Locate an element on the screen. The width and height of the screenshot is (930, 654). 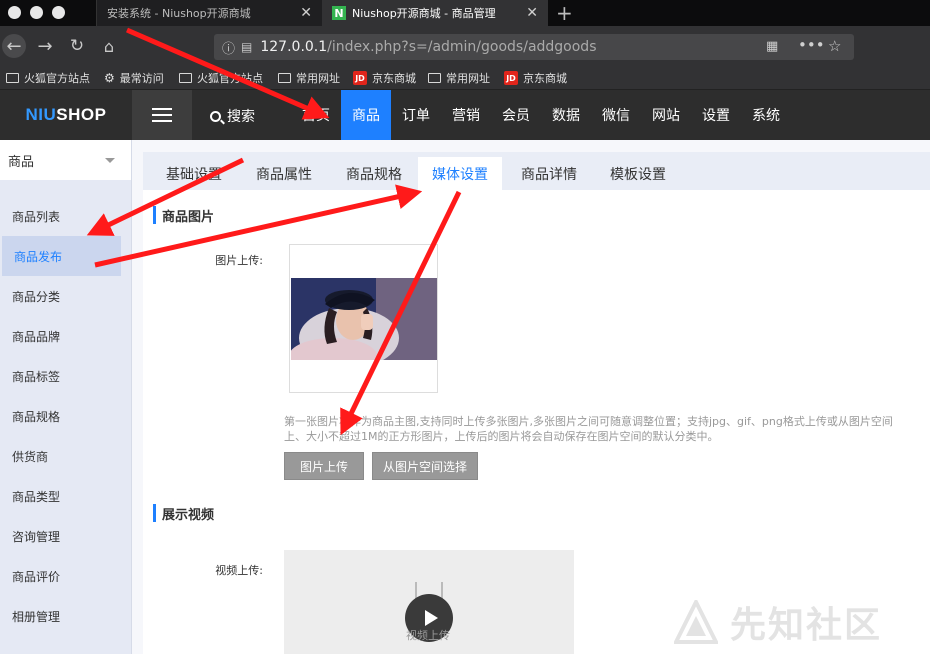
bookmark-label: 最常访问 is located at coordinates (141, 78).